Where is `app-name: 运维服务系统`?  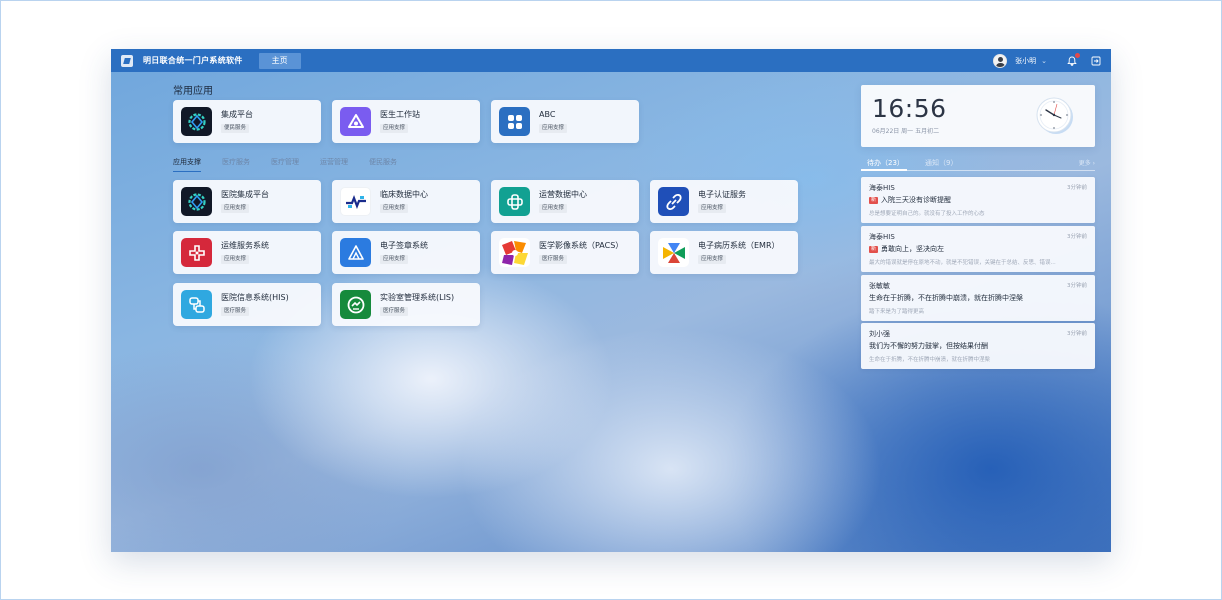
app-name: 运维服务系统 is located at coordinates (245, 245).